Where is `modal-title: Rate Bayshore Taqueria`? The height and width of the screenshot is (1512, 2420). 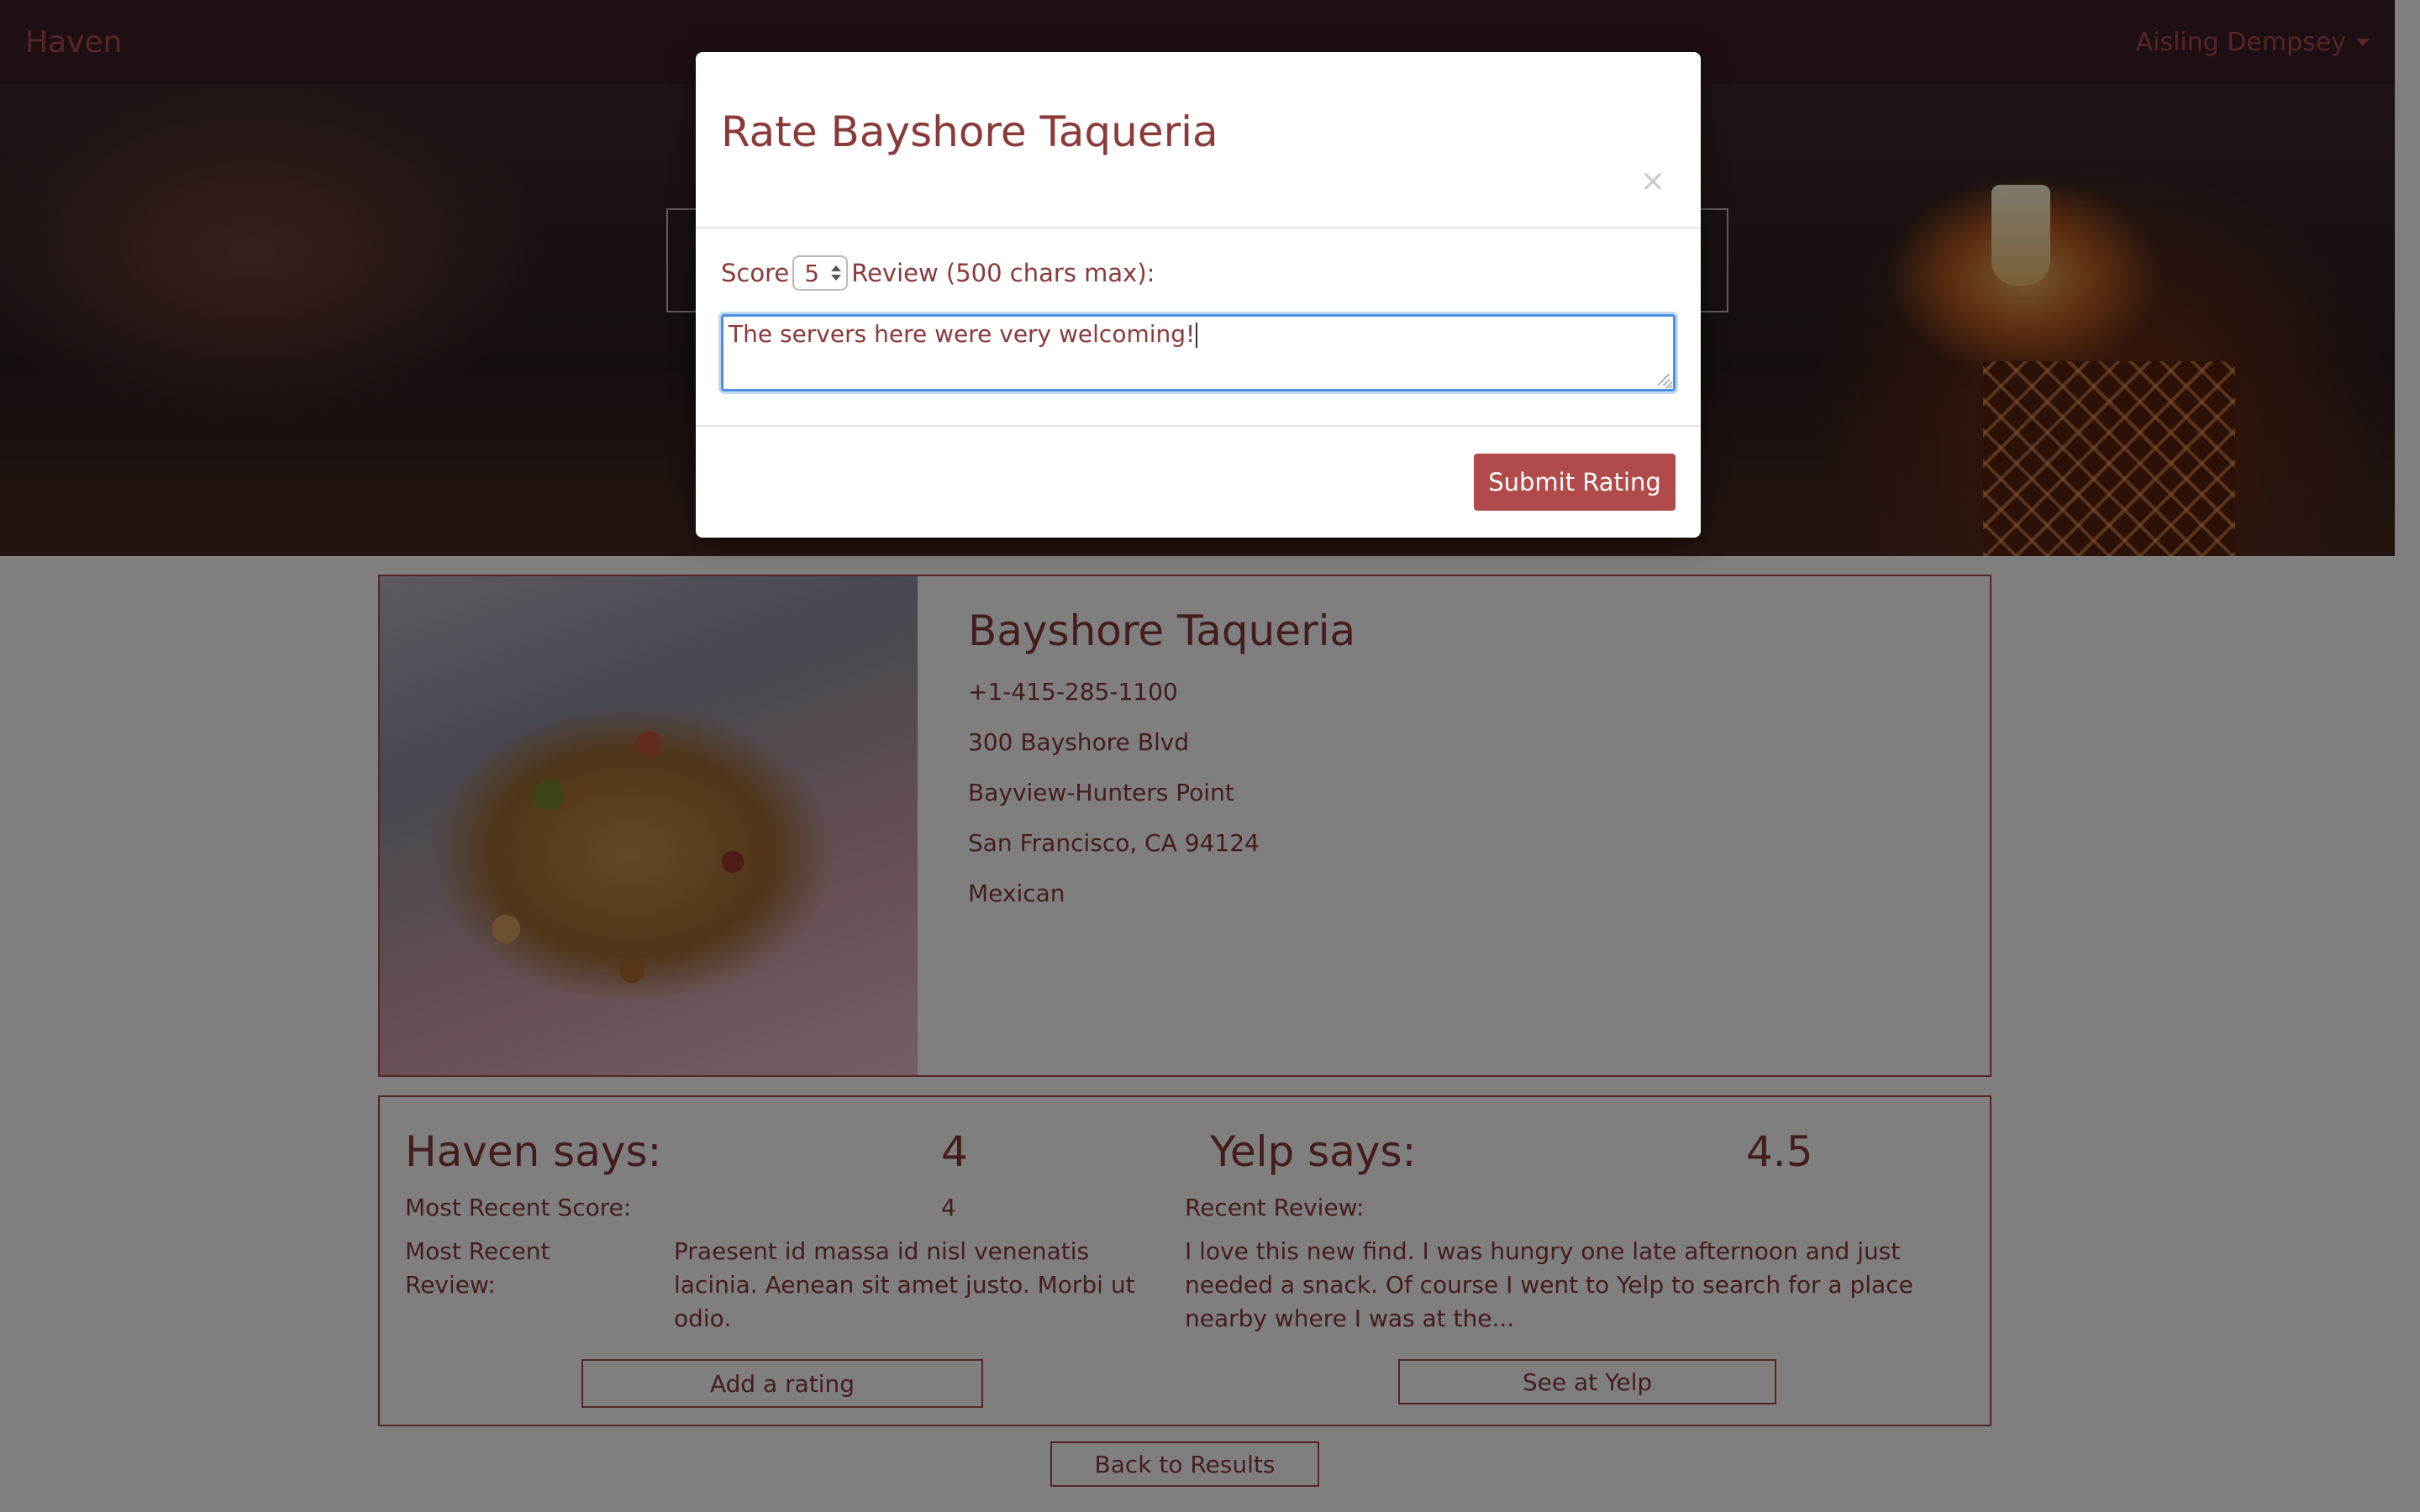 modal-title: Rate Bayshore Taqueria is located at coordinates (969, 132).